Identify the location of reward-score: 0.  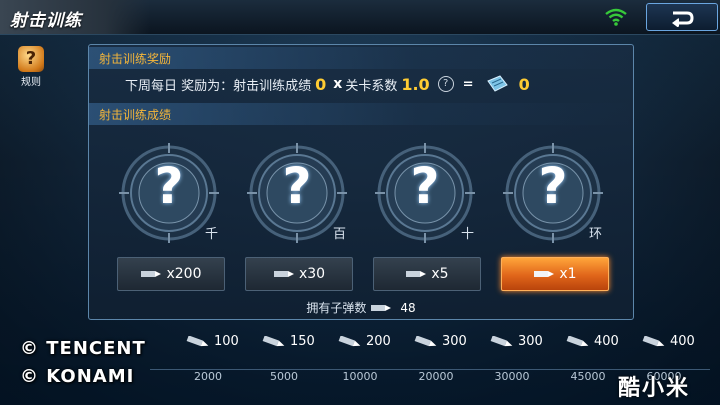
(321, 84).